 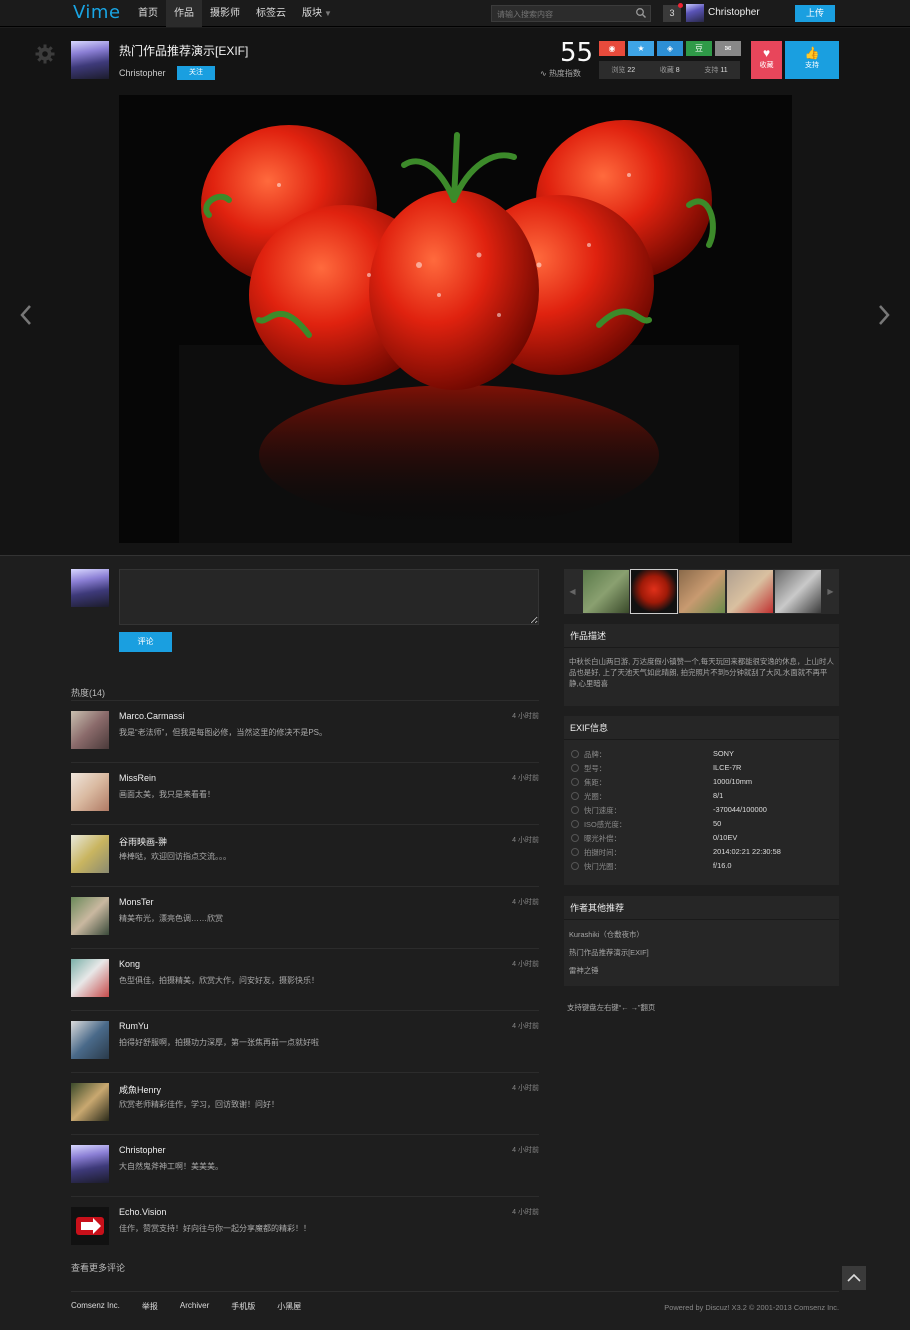 I want to click on support-button: 👍 支持, so click(x=812, y=60).